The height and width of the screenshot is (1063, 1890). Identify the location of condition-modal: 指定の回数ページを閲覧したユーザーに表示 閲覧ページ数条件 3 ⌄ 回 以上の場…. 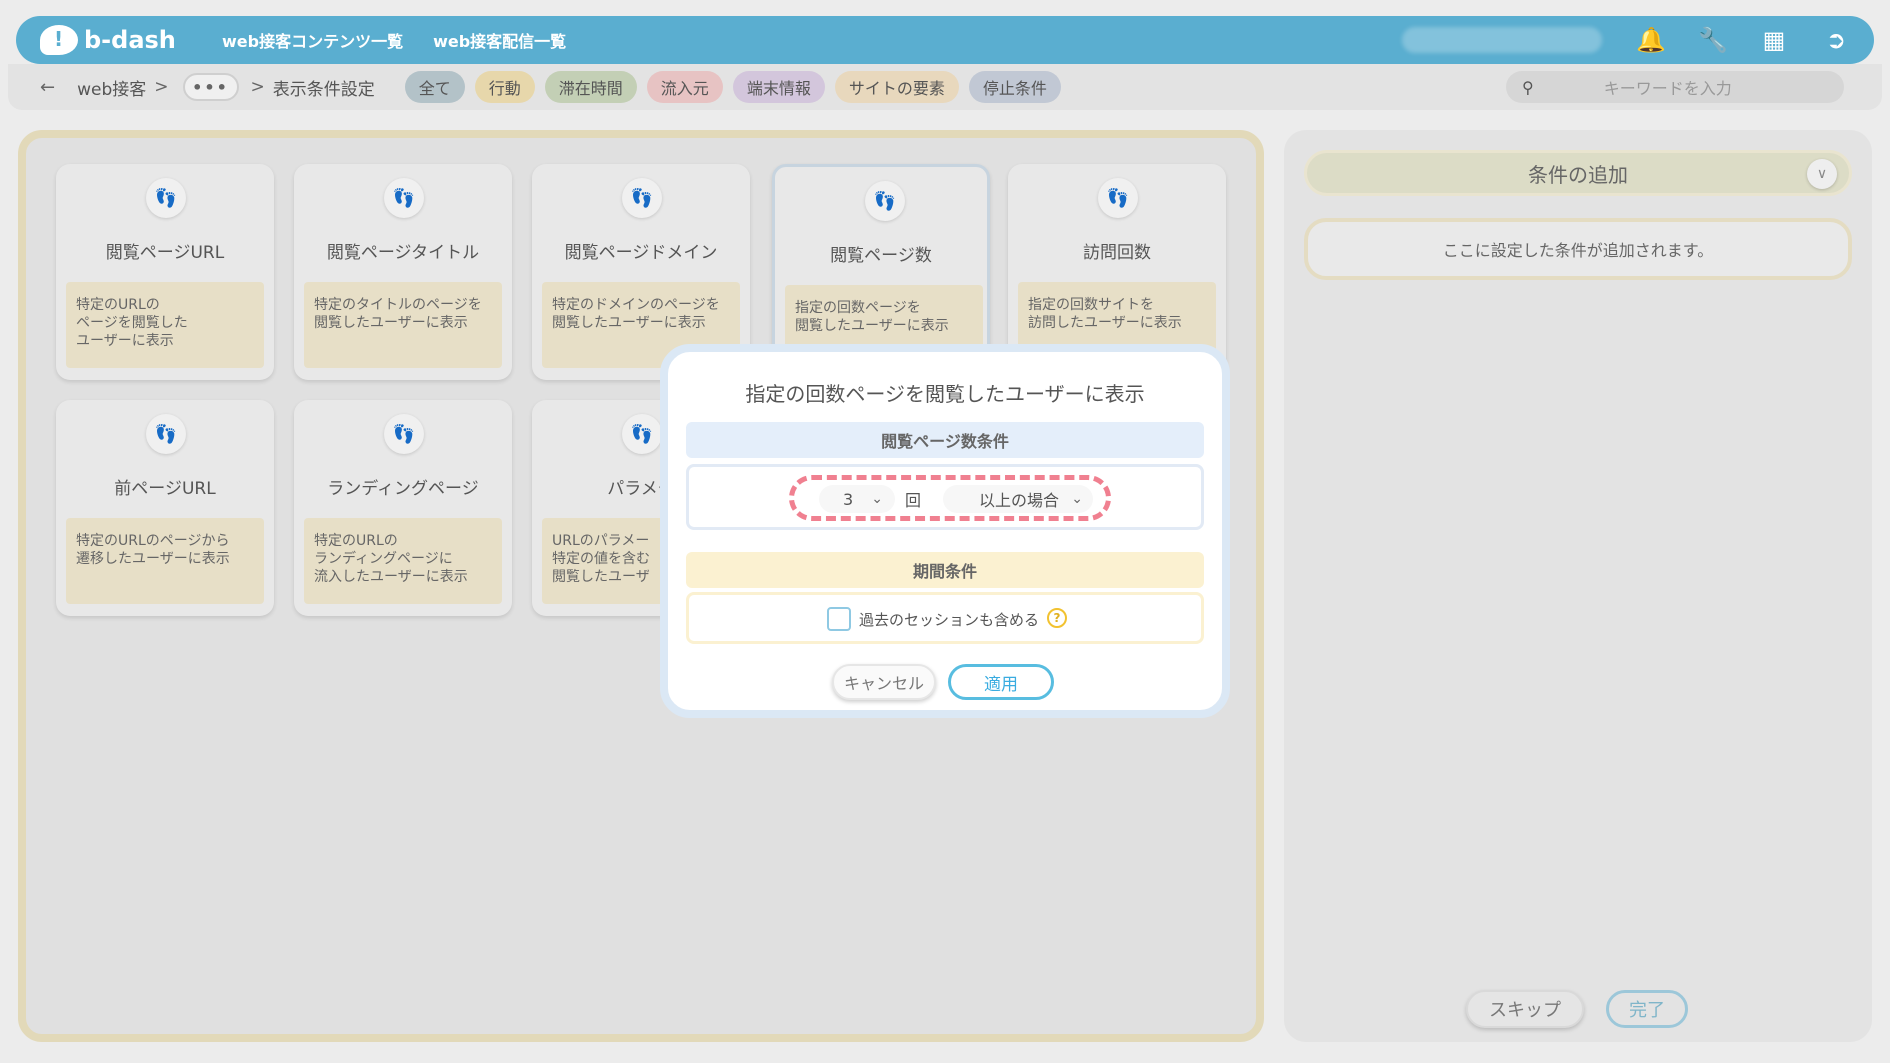
(945, 531).